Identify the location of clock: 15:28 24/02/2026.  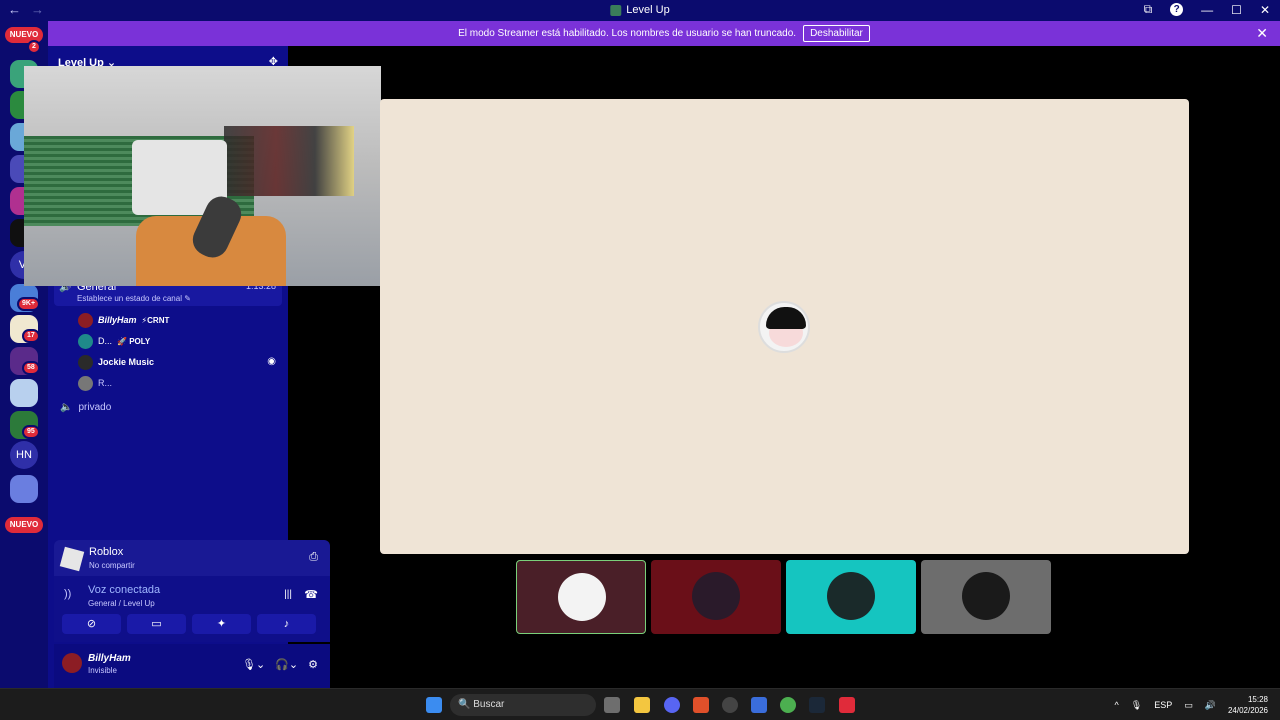
(1248, 705).